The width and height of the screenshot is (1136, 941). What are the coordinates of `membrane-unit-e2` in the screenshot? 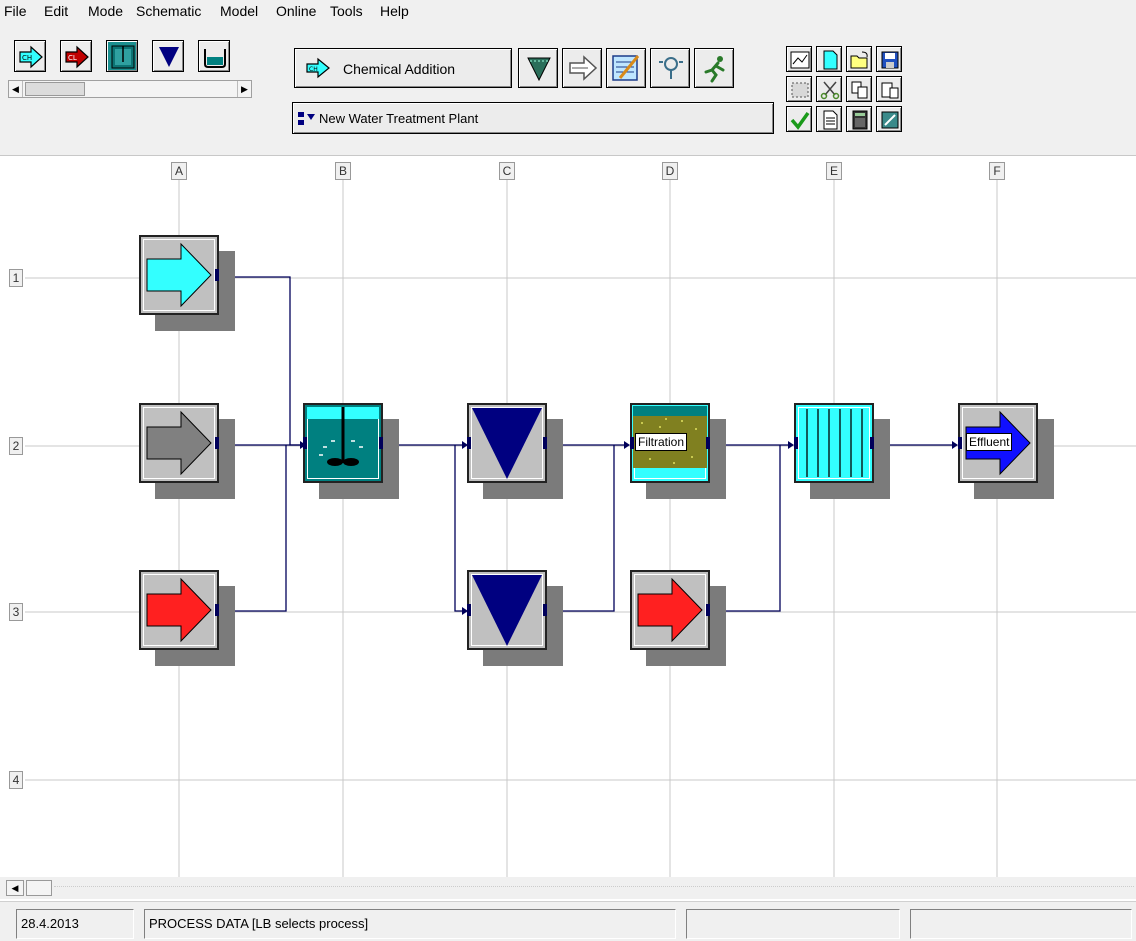 It's located at (842, 451).